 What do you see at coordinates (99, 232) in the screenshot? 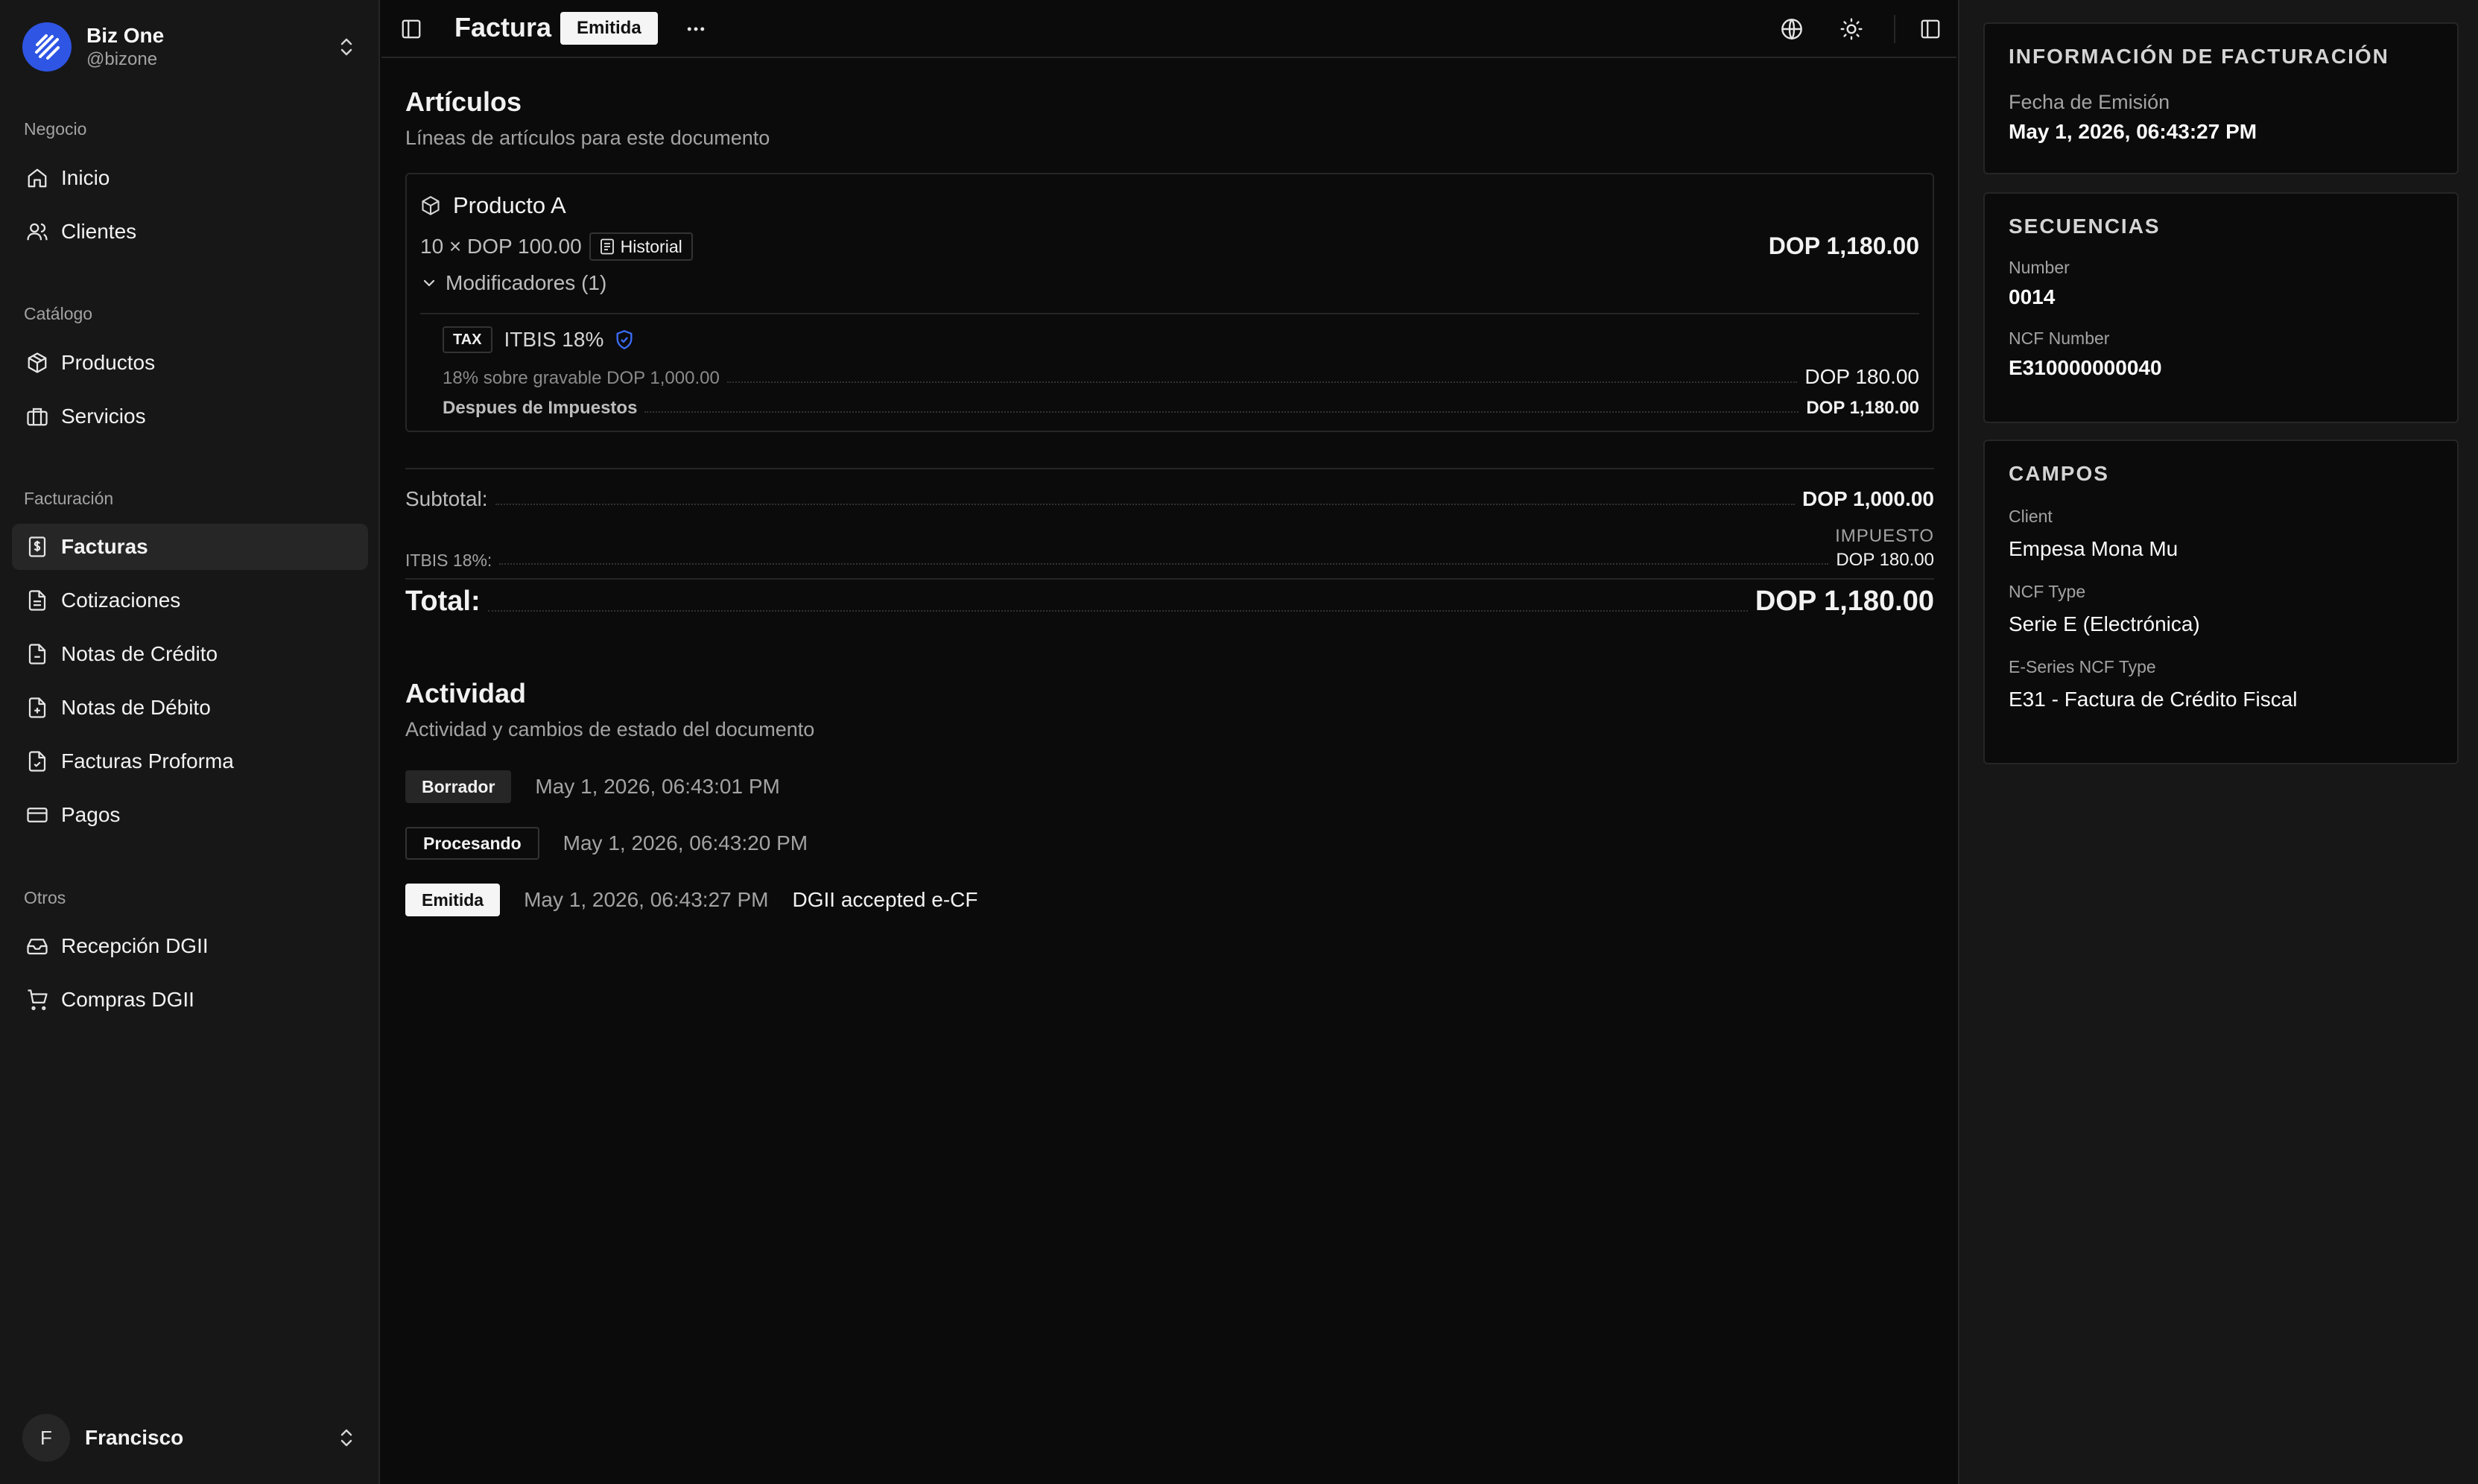
I see `sidebar-item-label: Clientes` at bounding box center [99, 232].